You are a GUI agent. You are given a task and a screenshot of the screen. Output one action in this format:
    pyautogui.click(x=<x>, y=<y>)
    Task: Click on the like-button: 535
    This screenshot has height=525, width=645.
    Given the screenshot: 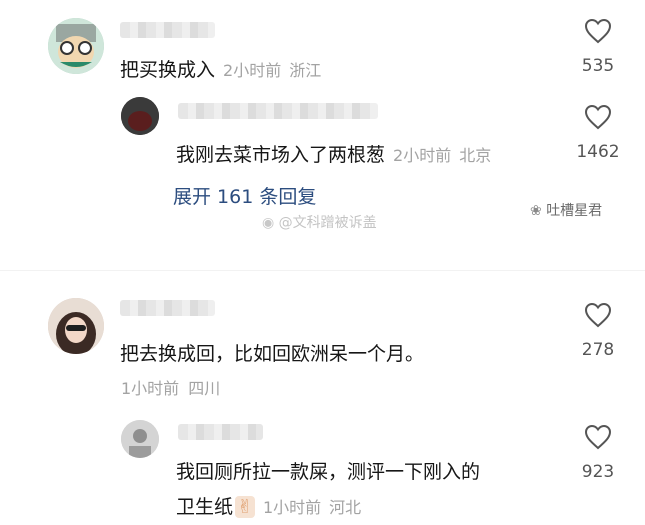 What is the action you would take?
    pyautogui.click(x=598, y=47)
    